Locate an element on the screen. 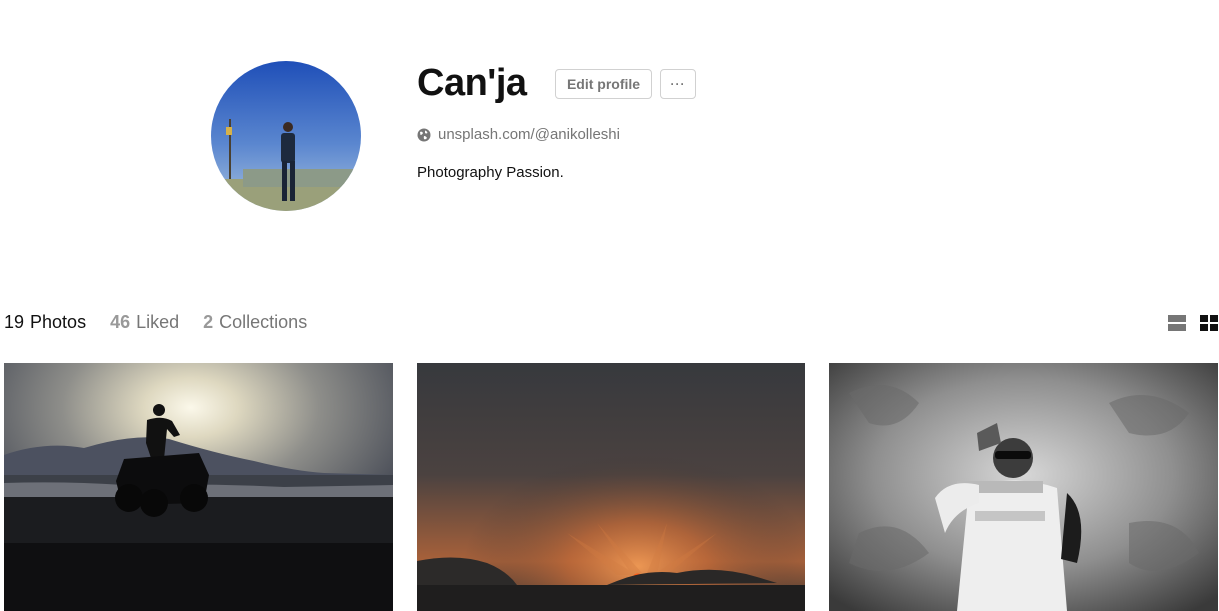 The width and height of the screenshot is (1219, 611). profile-tabs: 19 Photos 46 Liked 2 Collections is located at coordinates (167, 322).